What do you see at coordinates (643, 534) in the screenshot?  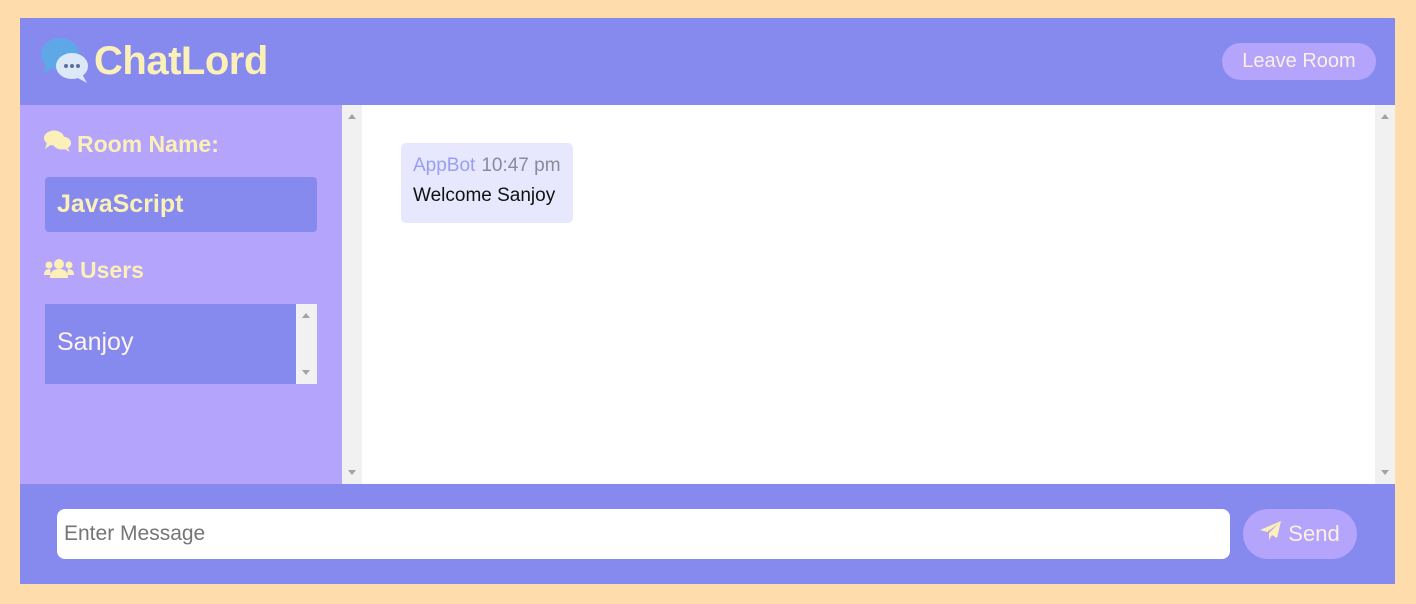 I see `message-input` at bounding box center [643, 534].